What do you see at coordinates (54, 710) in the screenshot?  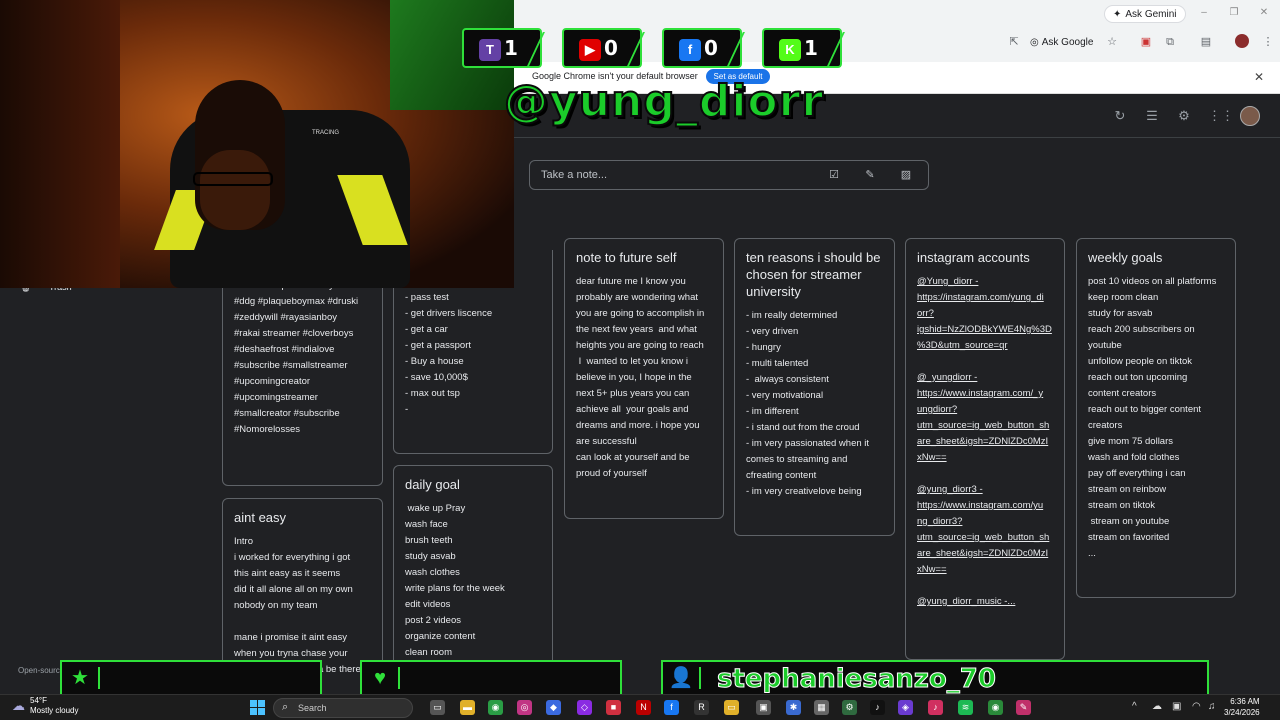 I see `weather-desc: Mostly cloudy` at bounding box center [54, 710].